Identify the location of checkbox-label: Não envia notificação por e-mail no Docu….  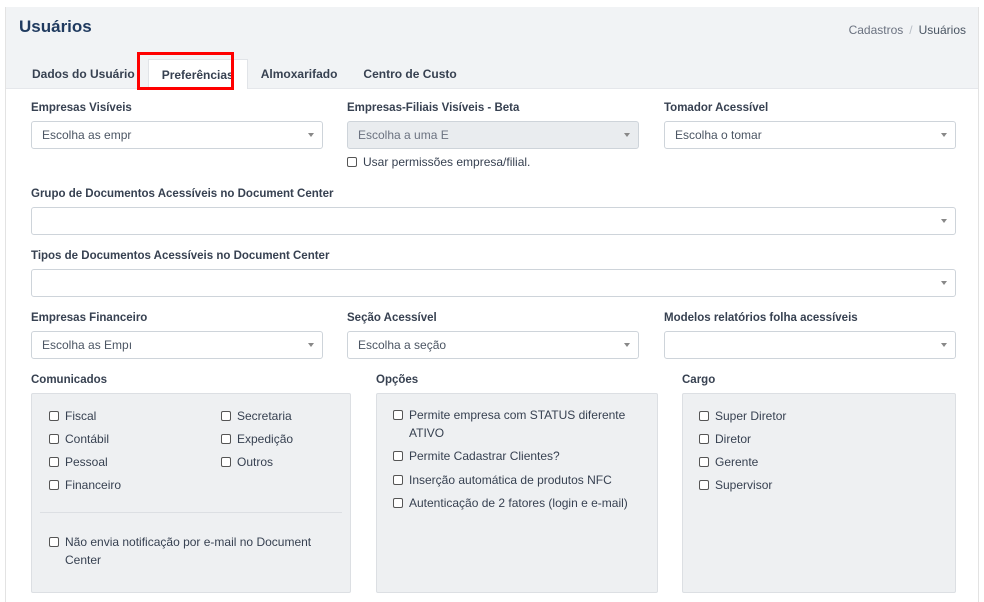
(188, 551).